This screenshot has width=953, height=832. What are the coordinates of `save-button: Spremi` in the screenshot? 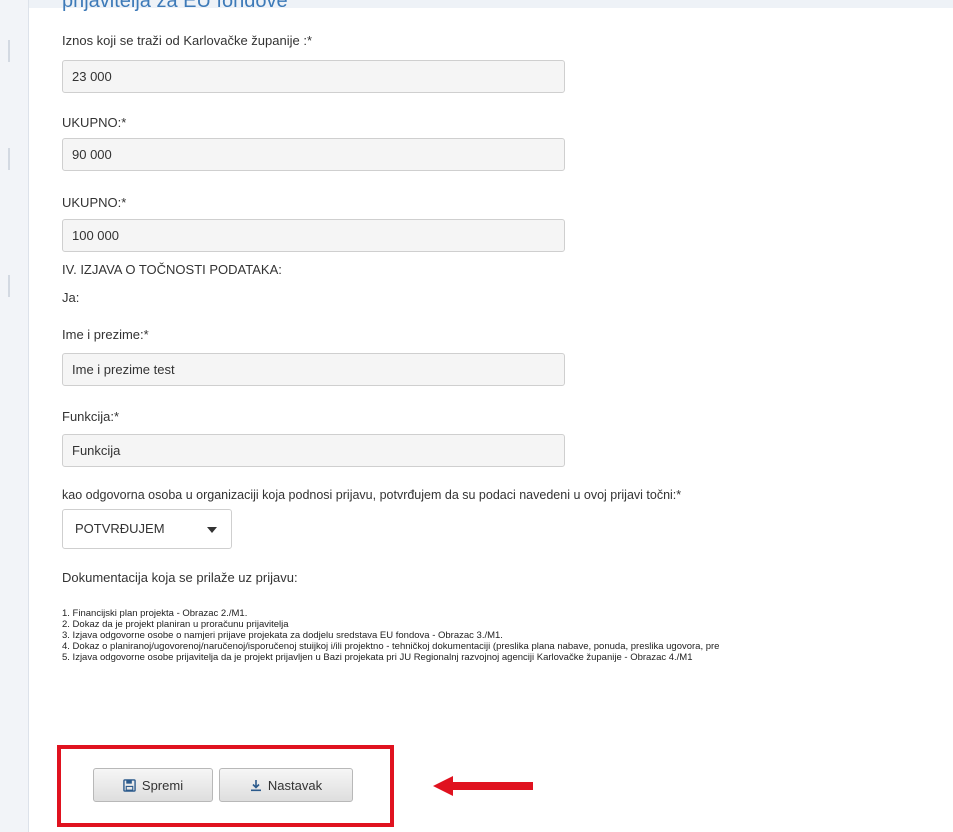 It's located at (153, 785).